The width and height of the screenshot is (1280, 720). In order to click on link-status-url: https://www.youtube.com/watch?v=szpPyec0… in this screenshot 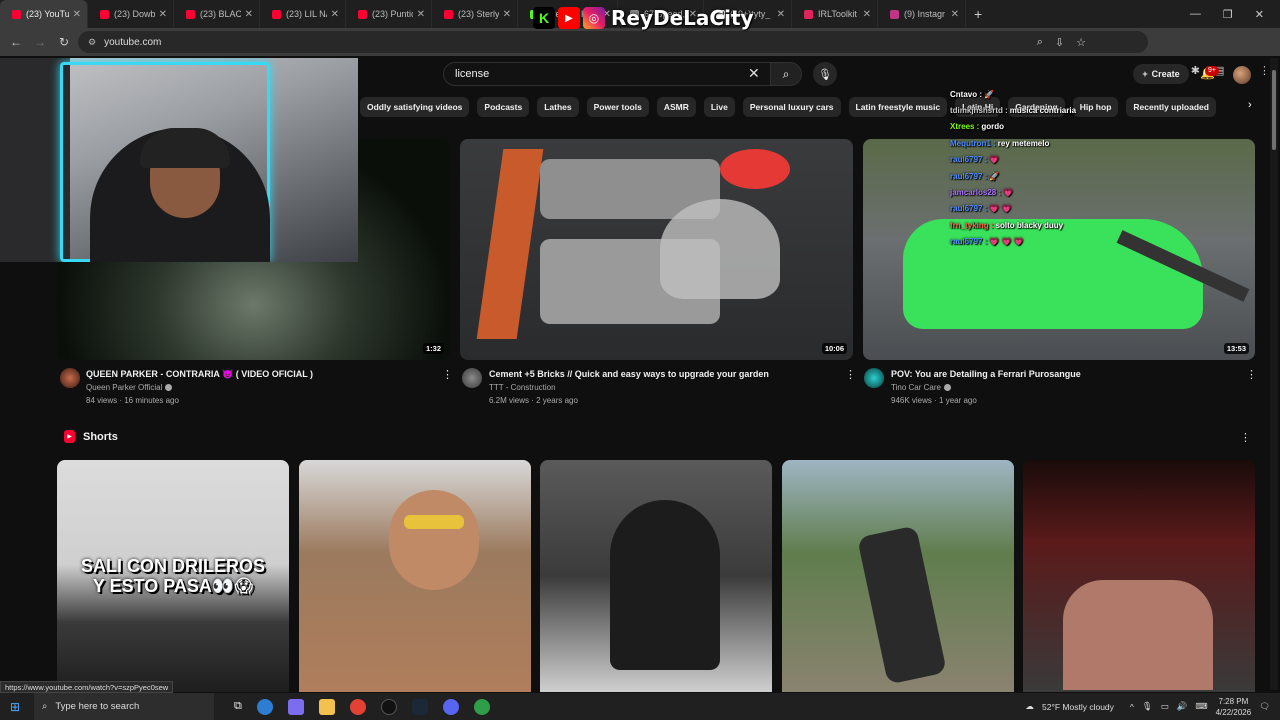, I will do `click(87, 687)`.